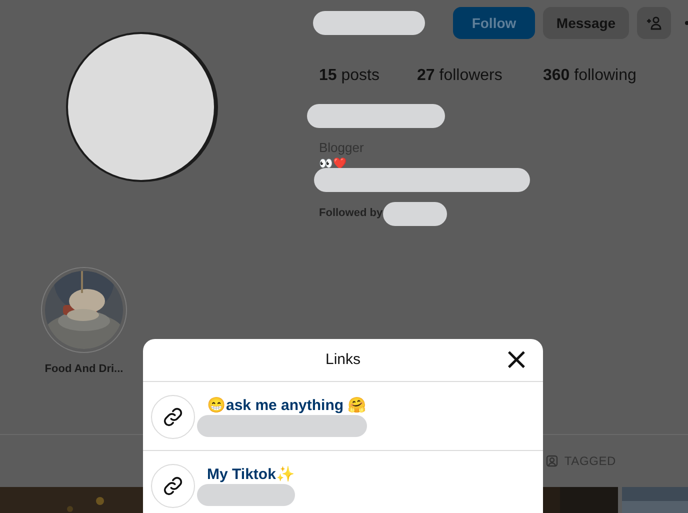 This screenshot has height=513, width=688. I want to click on followed-by-label: Followed by, so click(351, 214).